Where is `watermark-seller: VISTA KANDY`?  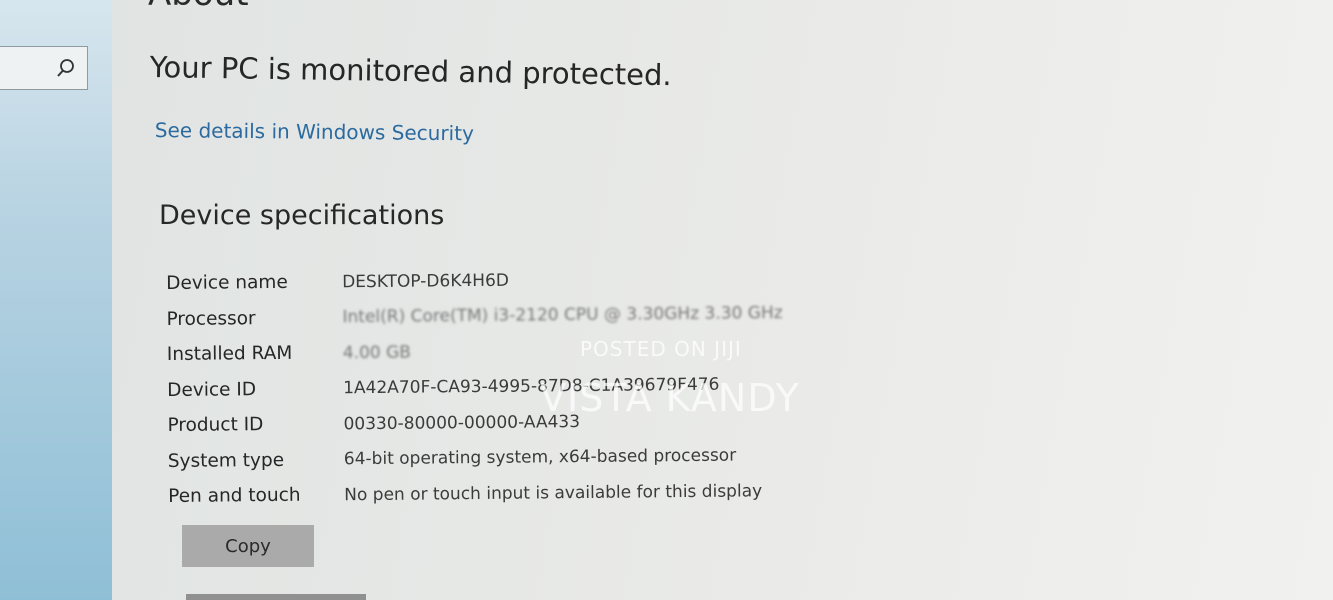
watermark-seller: VISTA KANDY is located at coordinates (670, 398).